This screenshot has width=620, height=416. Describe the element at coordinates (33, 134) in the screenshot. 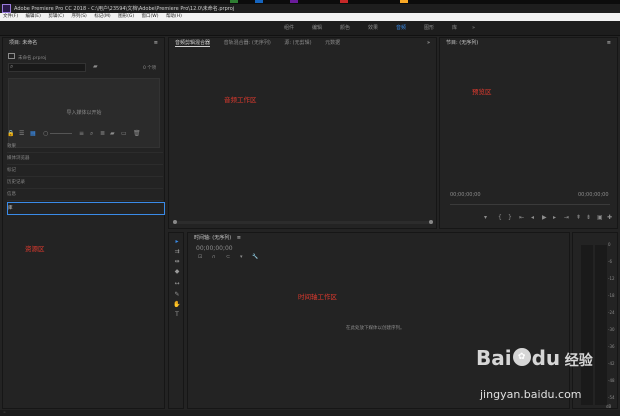

I see `icon-view-icon: ▦` at that location.